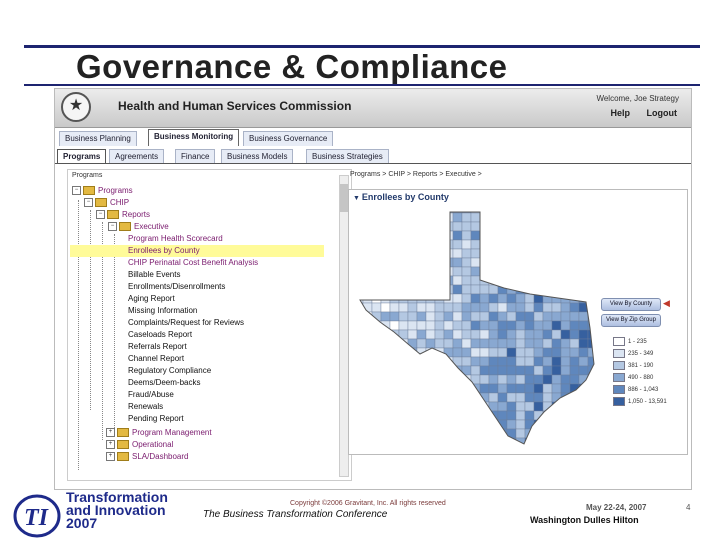 This screenshot has width=728, height=546. What do you see at coordinates (186, 323) in the screenshot?
I see `tree-item-complaints: Complaints/Request for Reviews` at bounding box center [186, 323].